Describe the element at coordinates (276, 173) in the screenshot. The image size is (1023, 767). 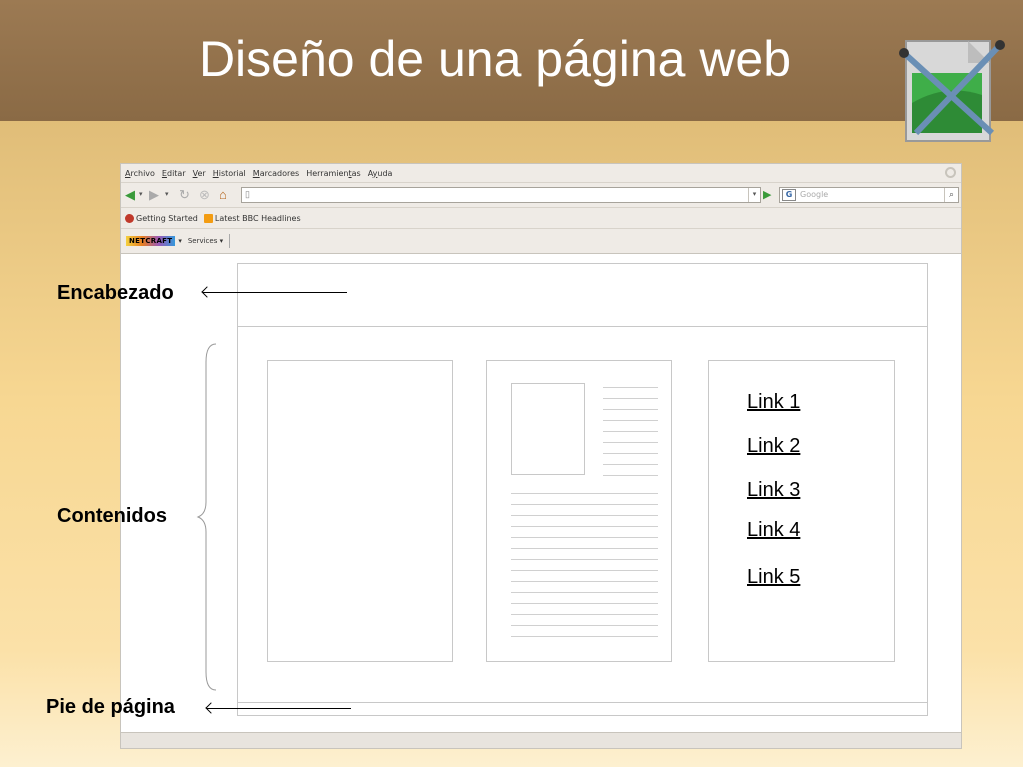
I see `menu-marcadores: Marcadores` at that location.